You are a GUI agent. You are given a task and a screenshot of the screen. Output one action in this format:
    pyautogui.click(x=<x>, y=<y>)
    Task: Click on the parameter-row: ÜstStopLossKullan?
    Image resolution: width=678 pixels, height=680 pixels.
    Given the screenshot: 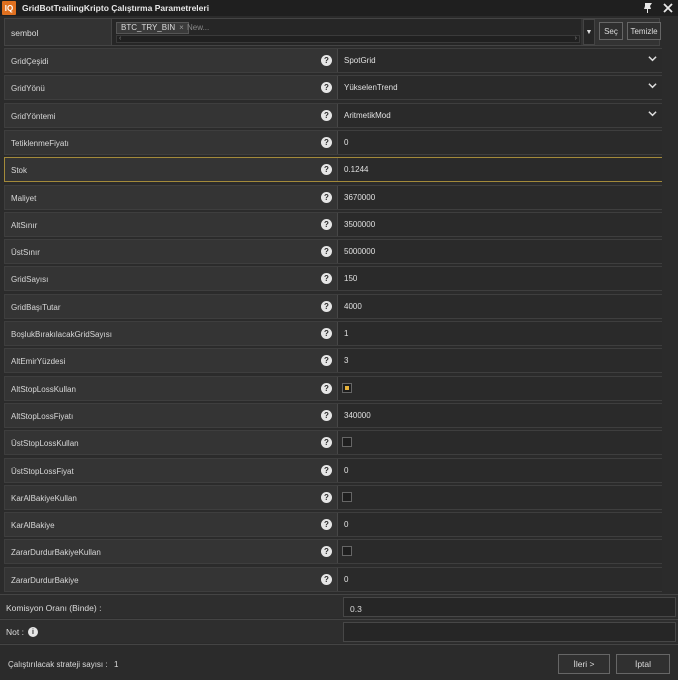 What is the action you would take?
    pyautogui.click(x=333, y=443)
    